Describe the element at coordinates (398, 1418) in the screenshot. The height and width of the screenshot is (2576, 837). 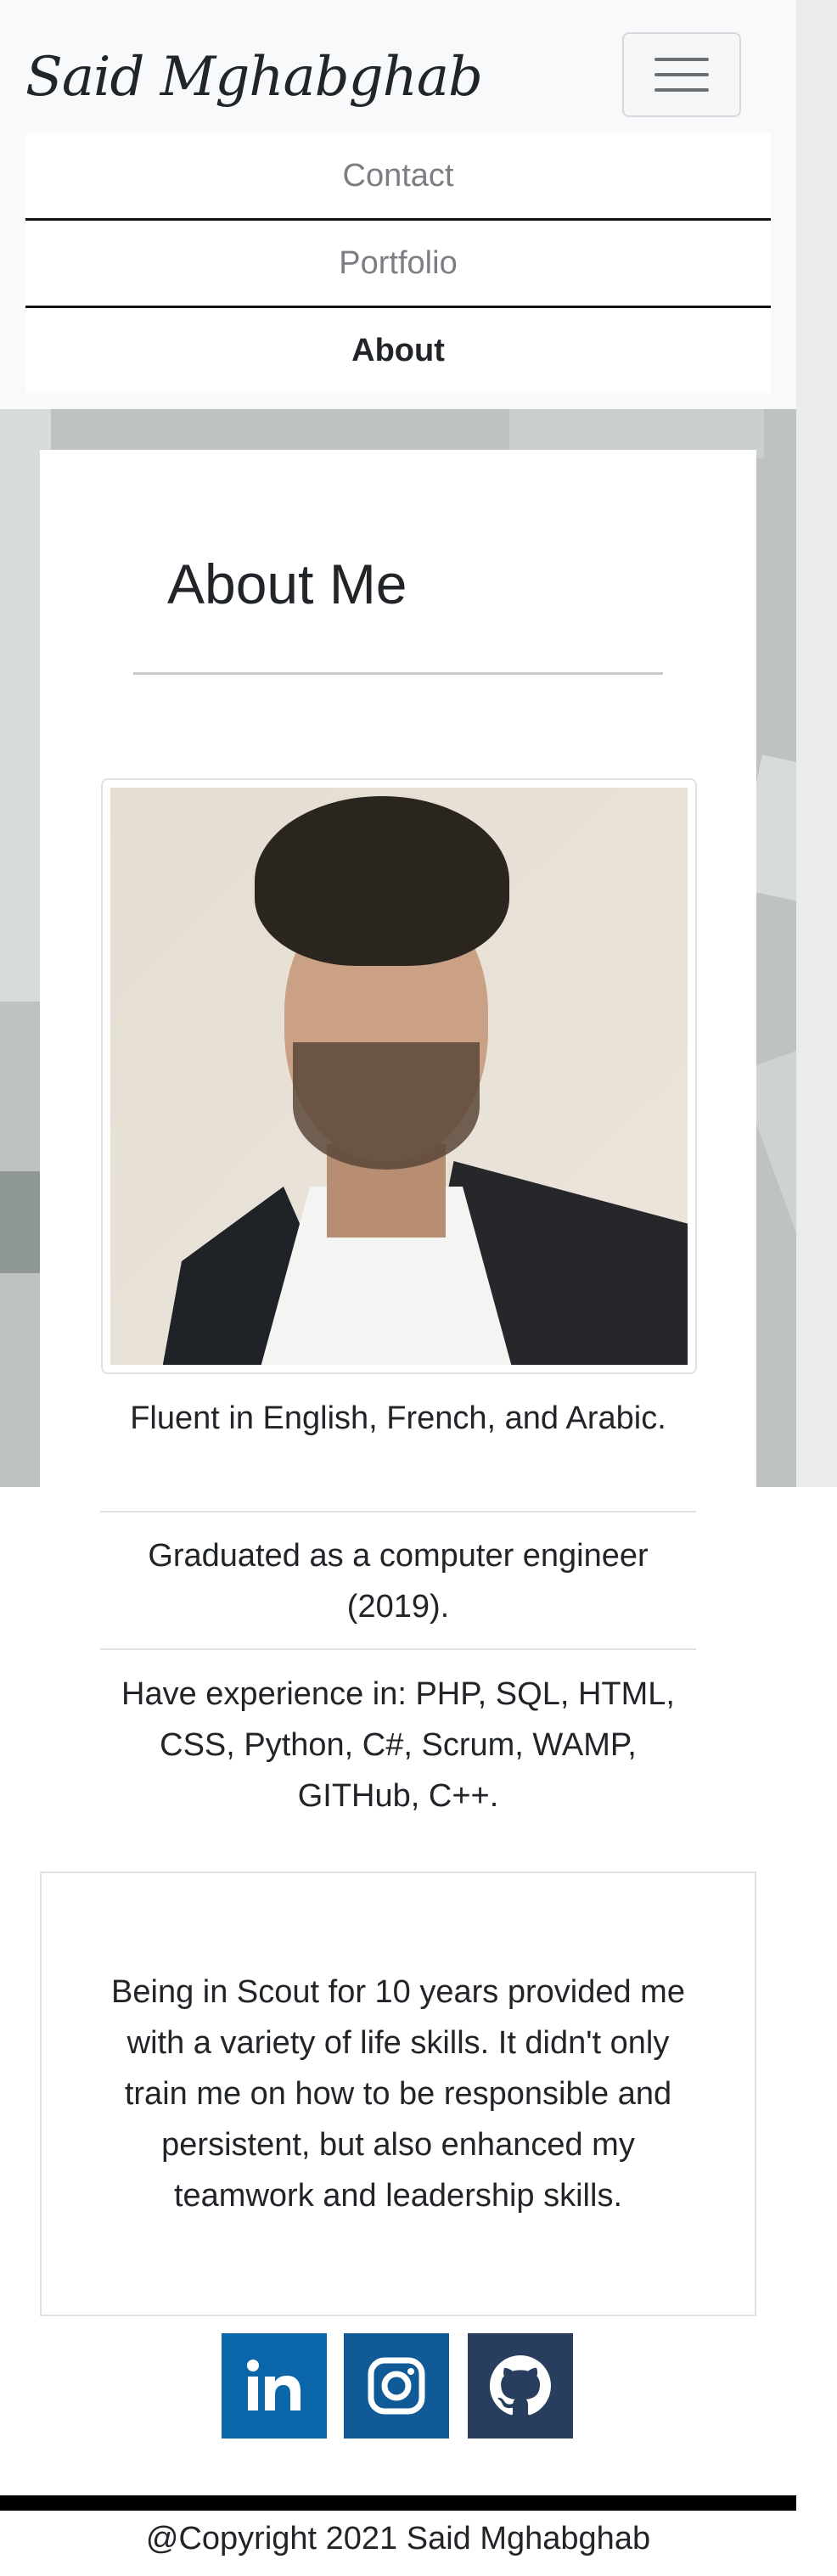
I see `info-languages: Fluent in English, French, and Arabic.` at that location.